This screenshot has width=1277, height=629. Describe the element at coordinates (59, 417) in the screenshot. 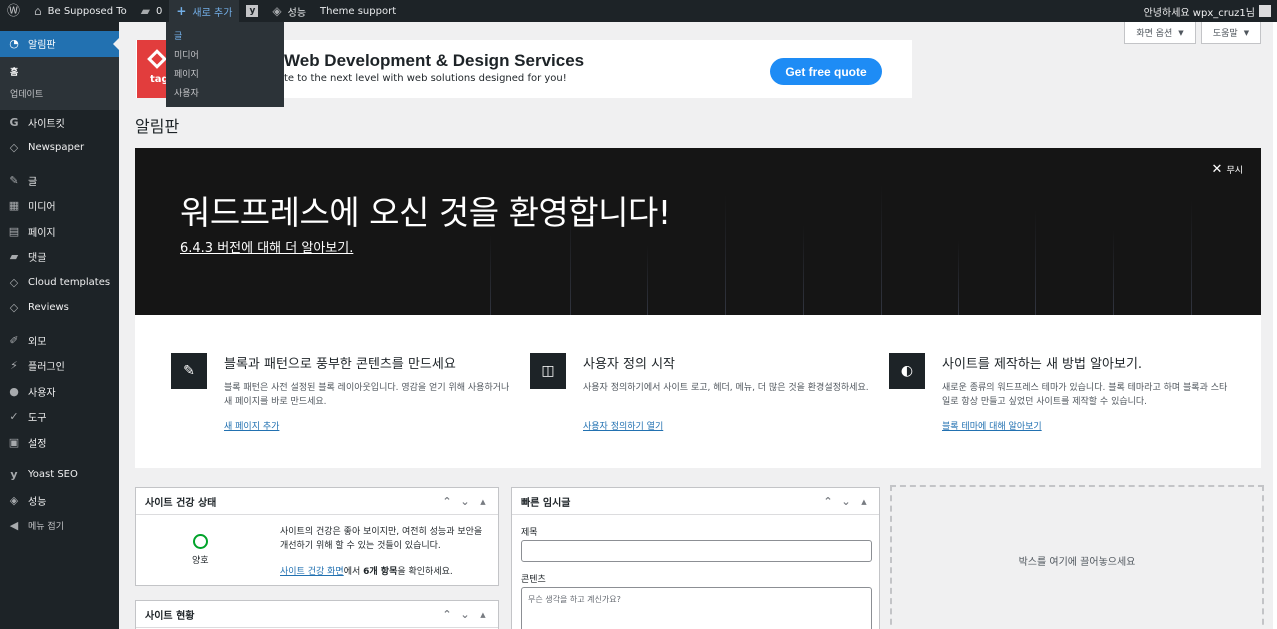

I see `sidebar-item-tools: ✓ 도구` at that location.